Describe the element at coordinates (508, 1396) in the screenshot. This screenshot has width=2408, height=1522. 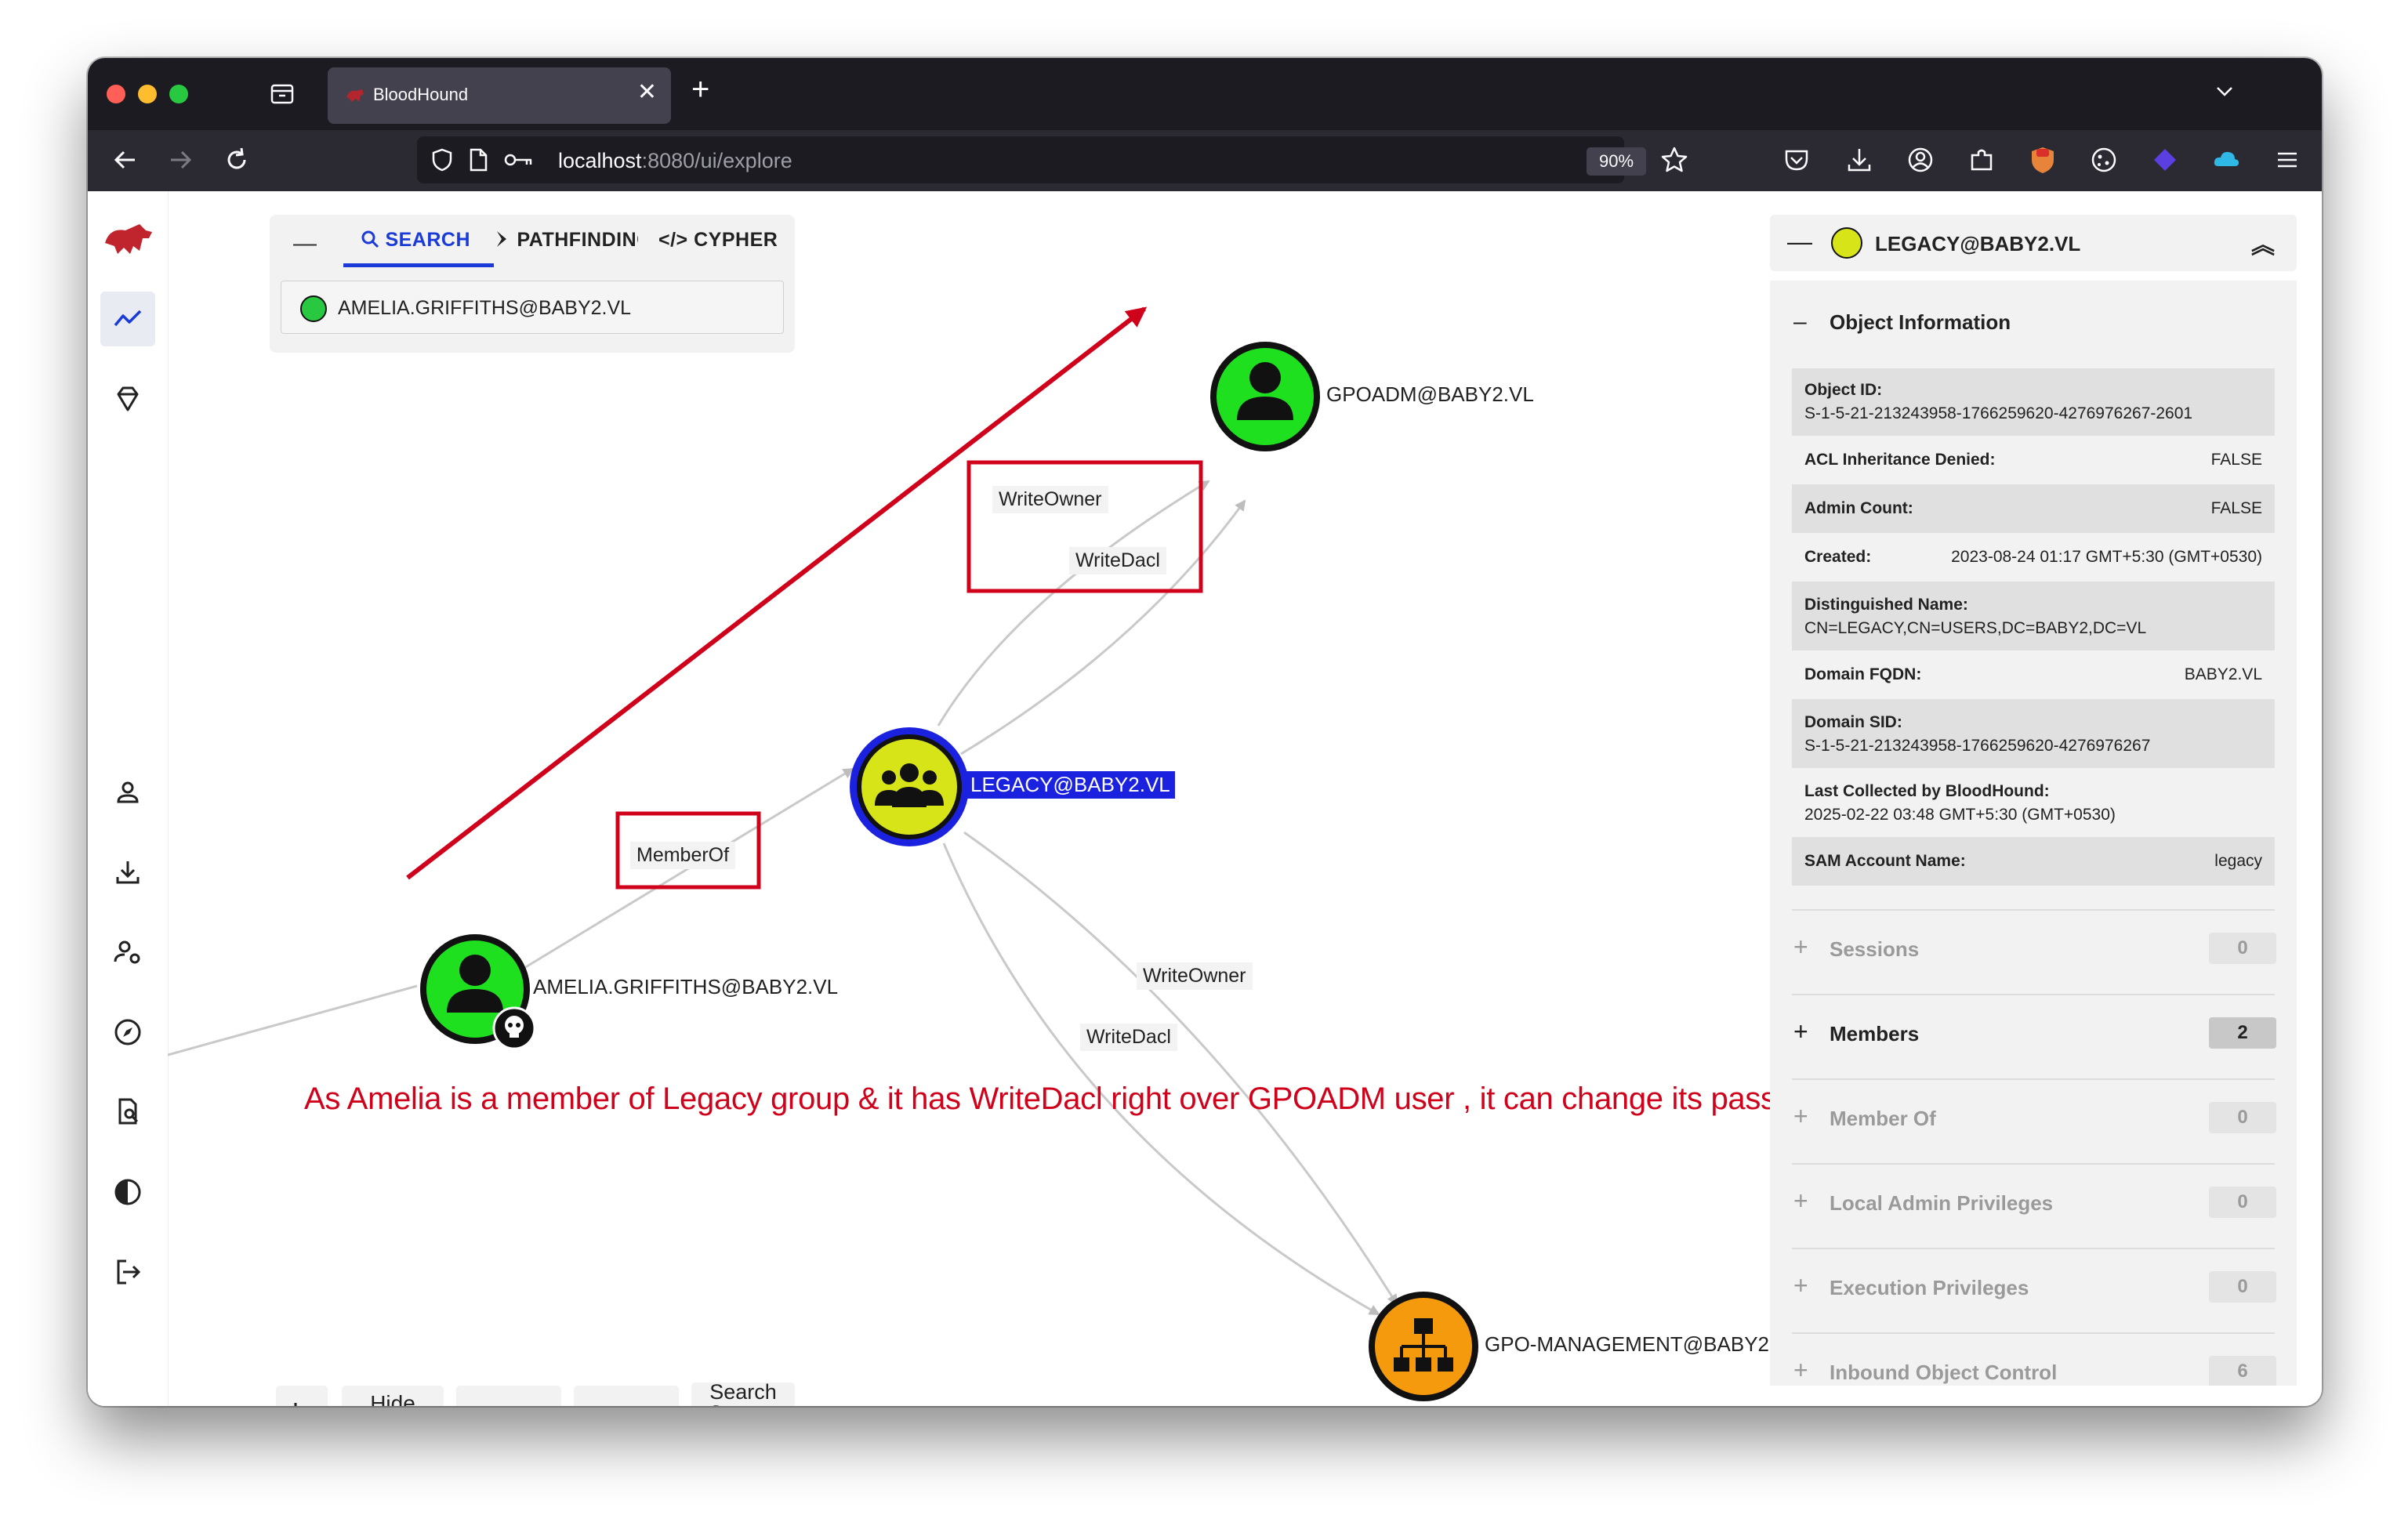
I see `layout-button: Layout` at that location.